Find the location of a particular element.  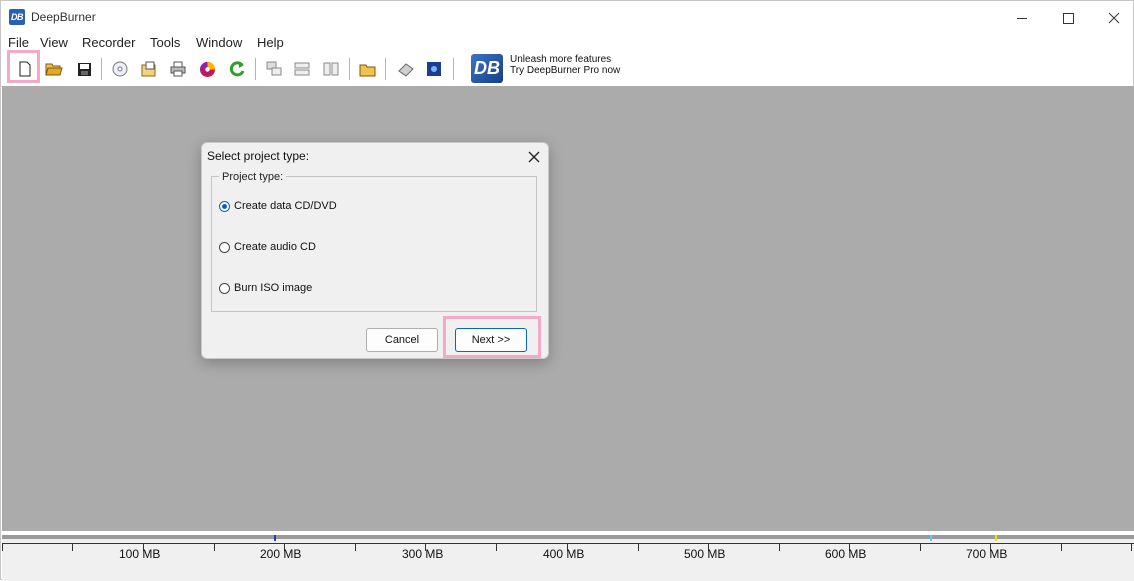

option-data-cd: Create data CD/DVD is located at coordinates (278, 206).